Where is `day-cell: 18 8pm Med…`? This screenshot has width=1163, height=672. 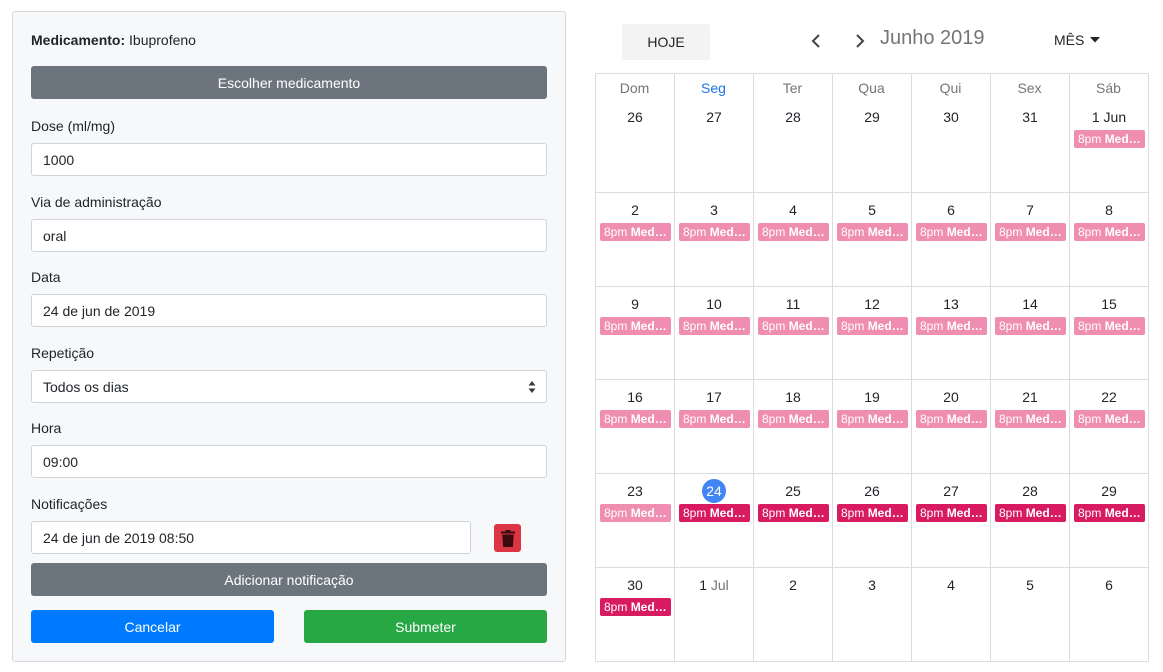
day-cell: 18 8pm Med… is located at coordinates (793, 427).